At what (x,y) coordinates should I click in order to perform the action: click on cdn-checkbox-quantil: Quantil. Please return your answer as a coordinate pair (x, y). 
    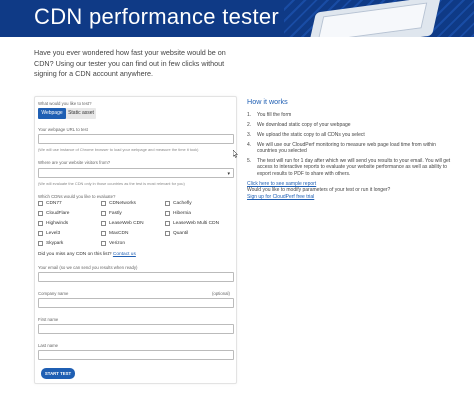
    Looking at the image, I should click on (176, 233).